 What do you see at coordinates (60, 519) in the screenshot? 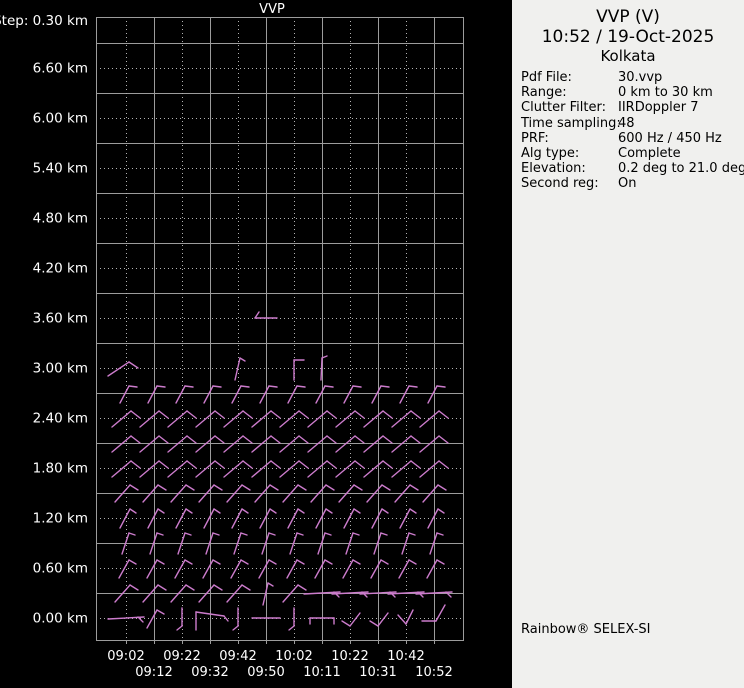
I see `y-axis-label: 1.20 km` at bounding box center [60, 519].